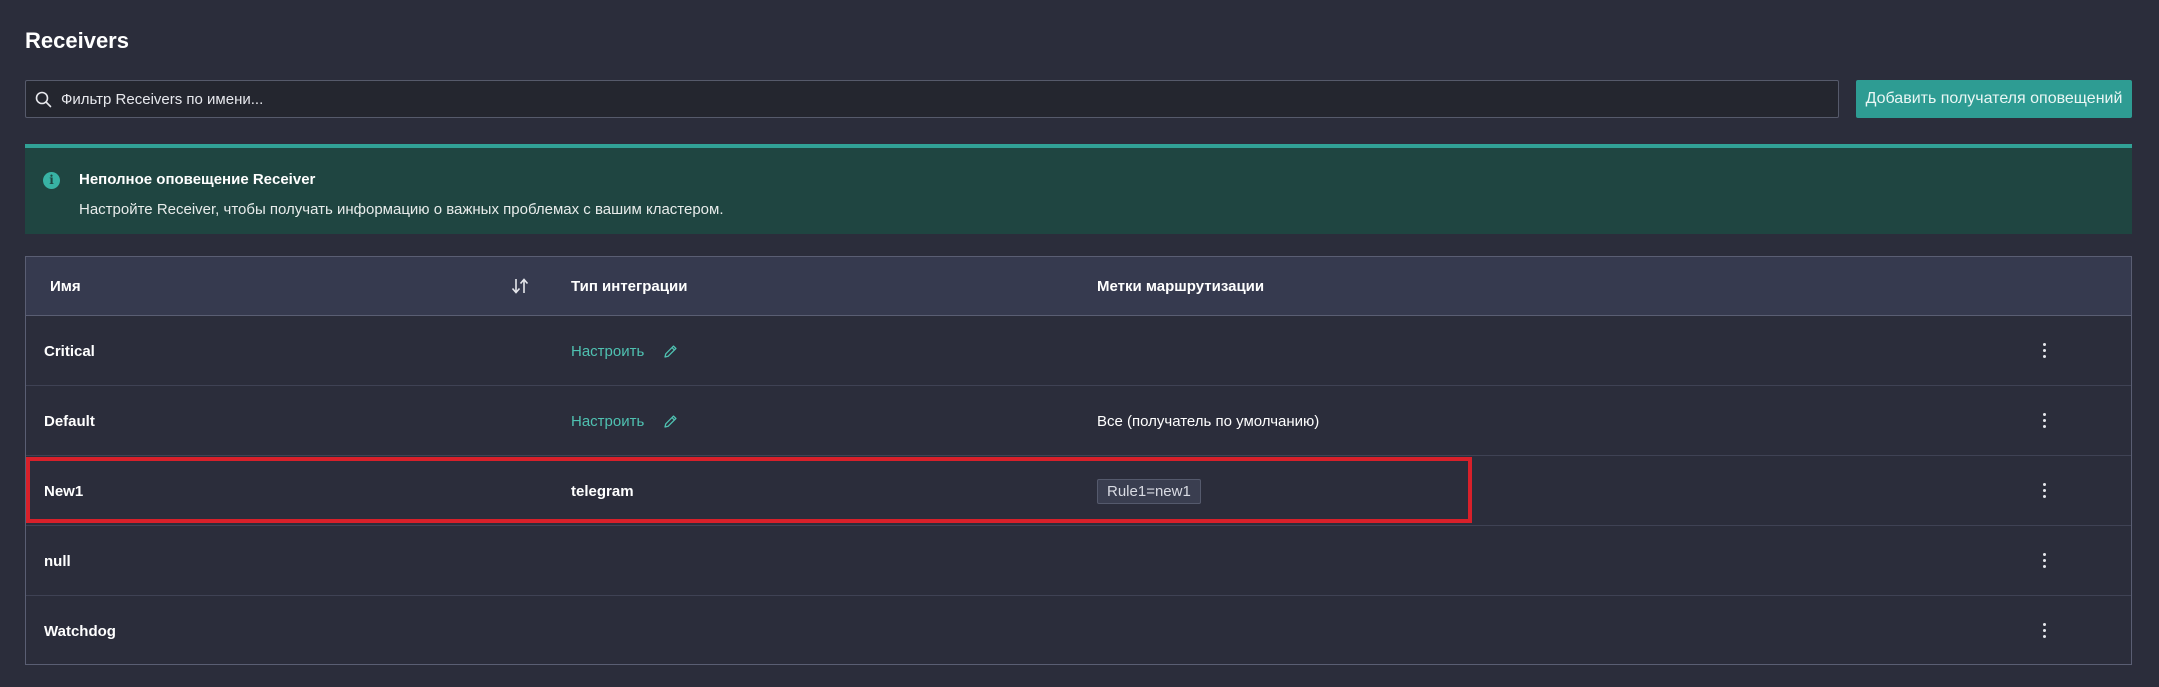 This screenshot has height=687, width=2159. Describe the element at coordinates (1078, 351) in the screenshot. I see `table-row: Critical Настроить` at that location.